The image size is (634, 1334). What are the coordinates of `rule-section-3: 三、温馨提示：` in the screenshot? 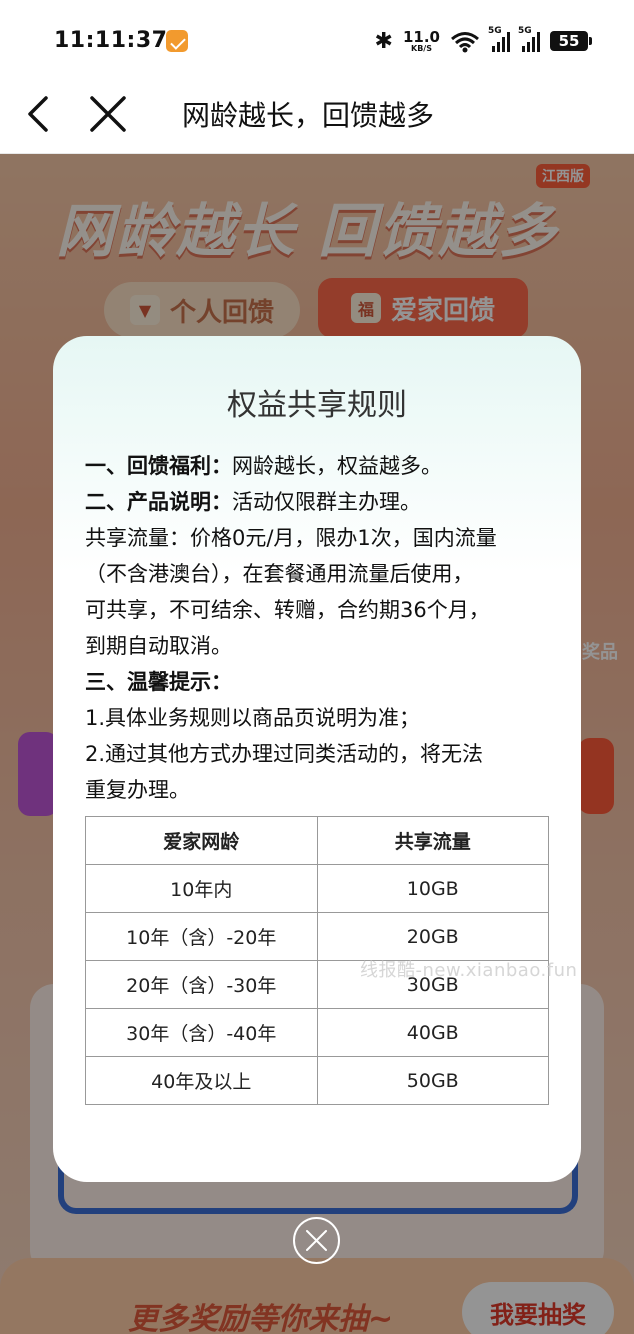 It's located at (158, 682).